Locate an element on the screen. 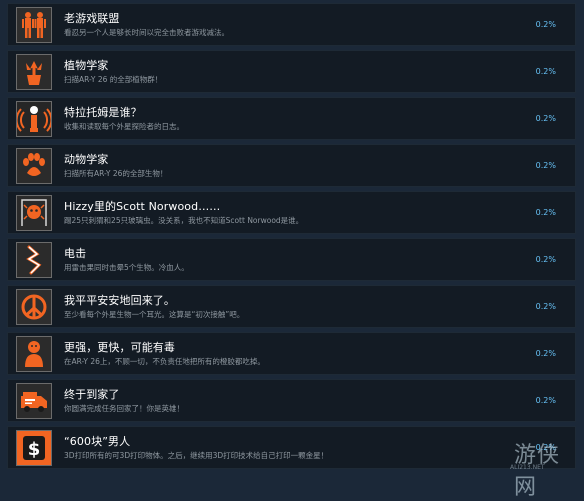 The width and height of the screenshot is (584, 501). achievement-row: 电击 用雷击果同时击晕5个生物。冷血人。 0.2% is located at coordinates (291, 259).